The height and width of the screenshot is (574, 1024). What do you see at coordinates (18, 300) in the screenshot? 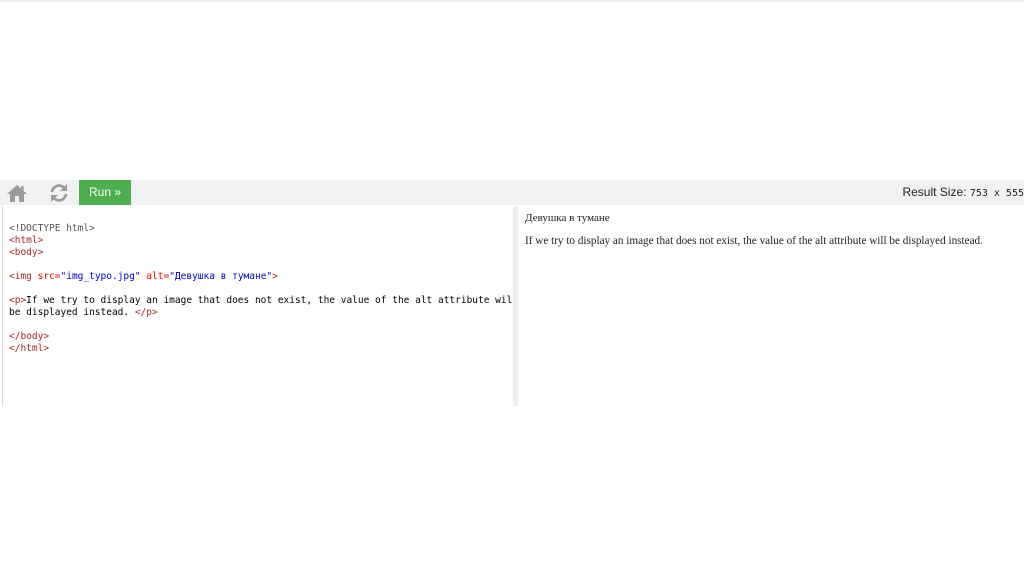
I see `tag-token: <p>` at bounding box center [18, 300].